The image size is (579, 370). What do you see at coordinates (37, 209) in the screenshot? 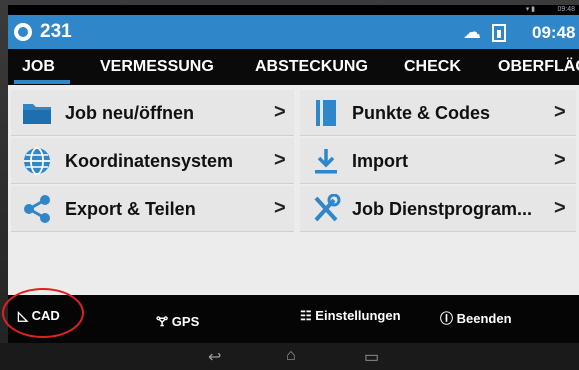
I see `share-icon` at bounding box center [37, 209].